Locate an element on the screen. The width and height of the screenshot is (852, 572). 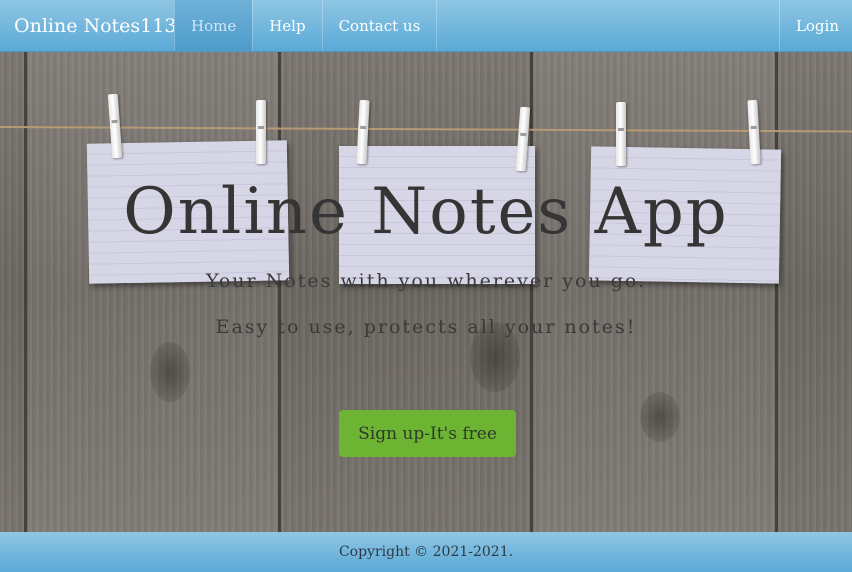
copyright-text: Copyright © 2021-2021. is located at coordinates (426, 552).